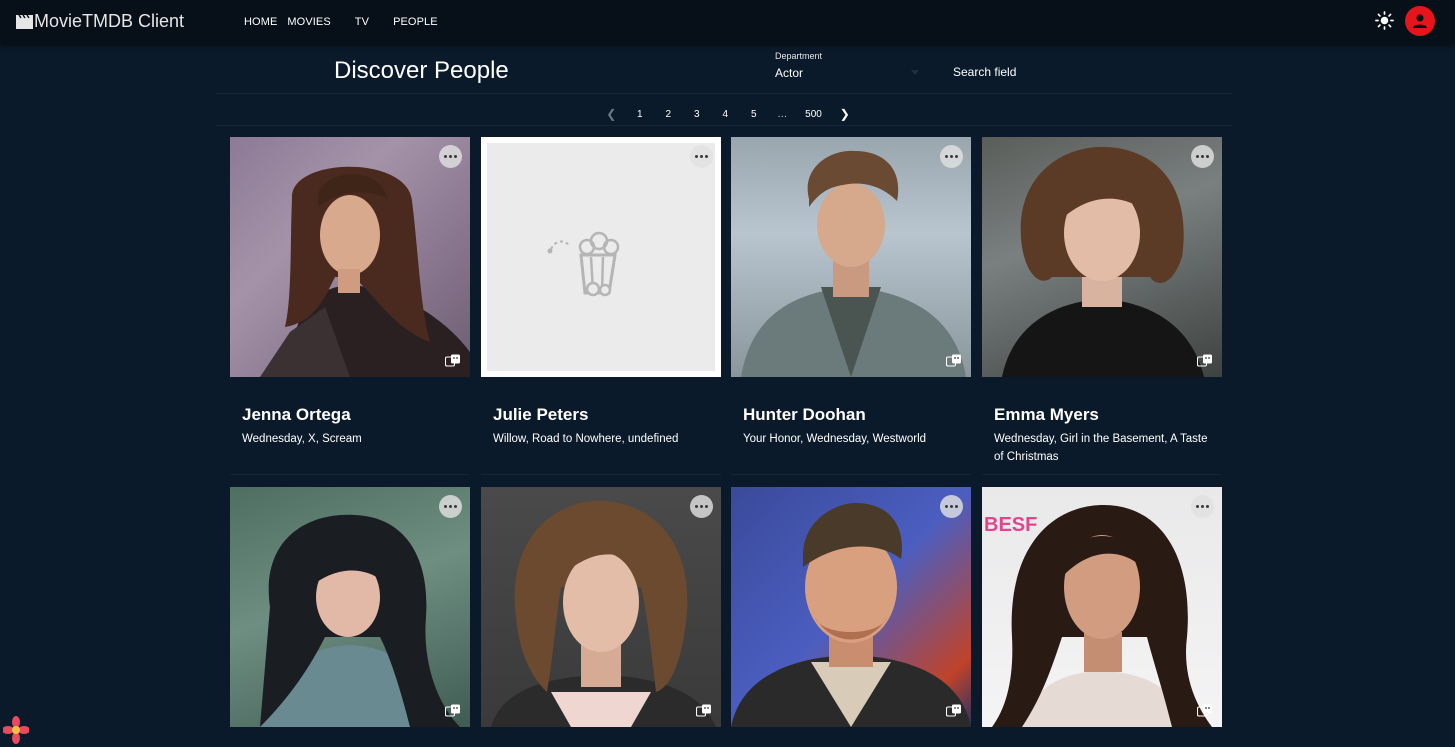  Describe the element at coordinates (540, 415) in the screenshot. I see `person-name: Julie Peters` at that location.